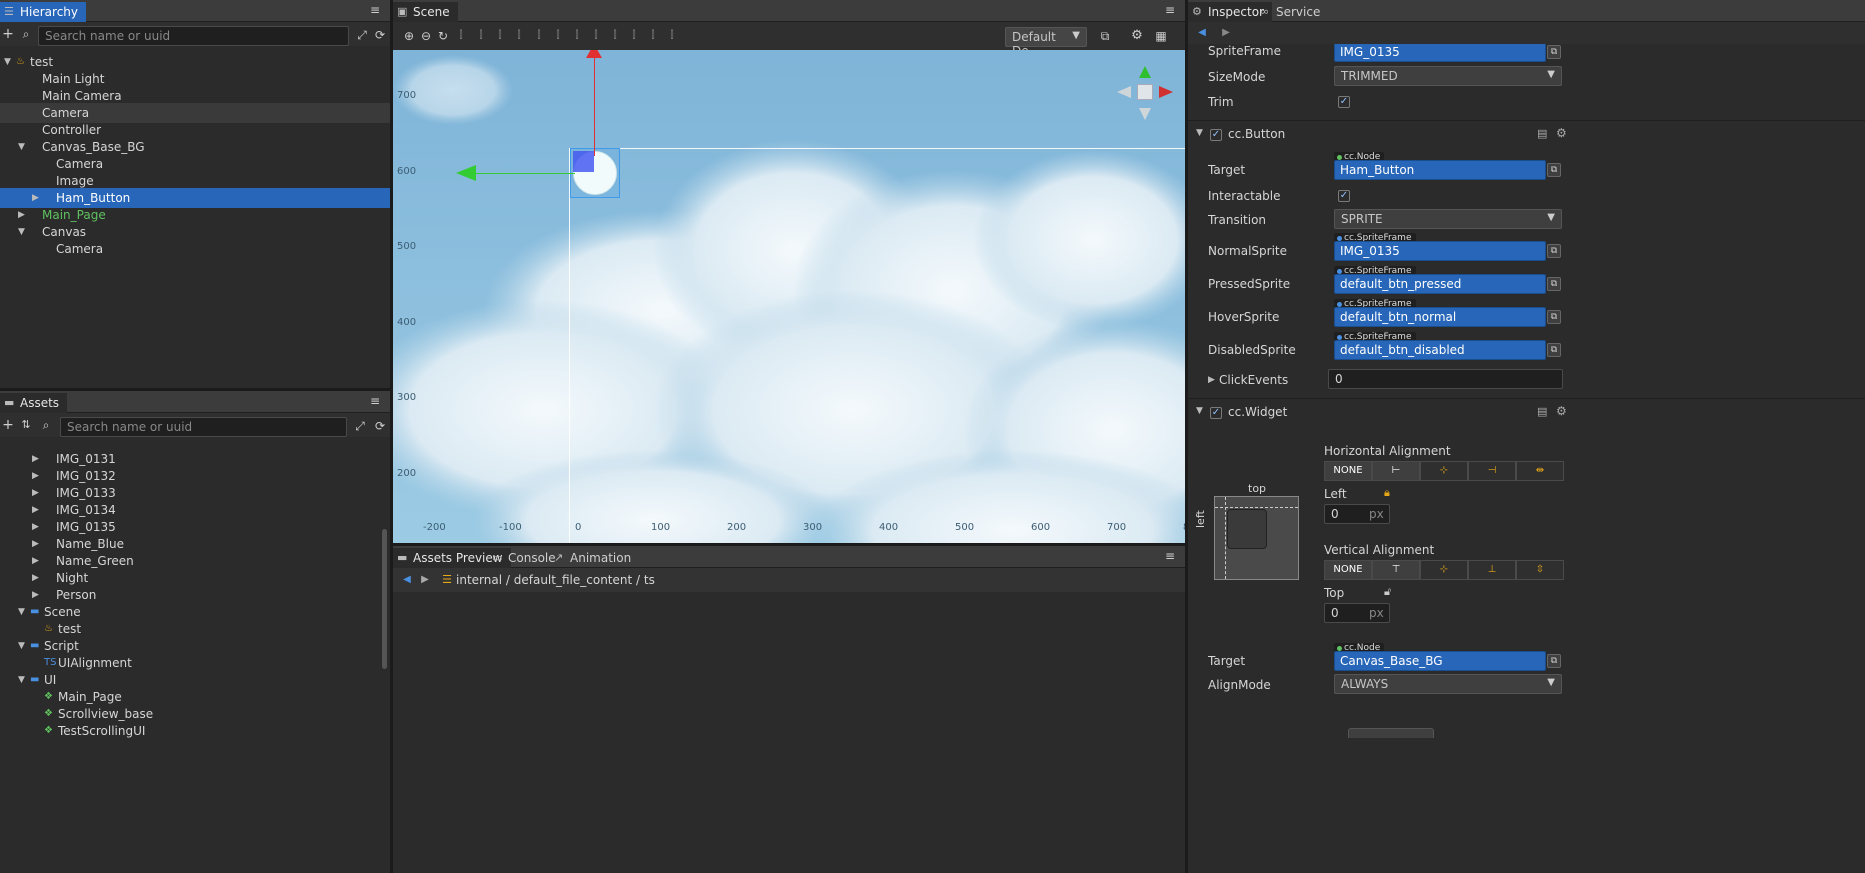 This screenshot has width=1865, height=873. Describe the element at coordinates (1440, 251) in the screenshot. I see `normal-sprite-field: IMG_0135` at that location.